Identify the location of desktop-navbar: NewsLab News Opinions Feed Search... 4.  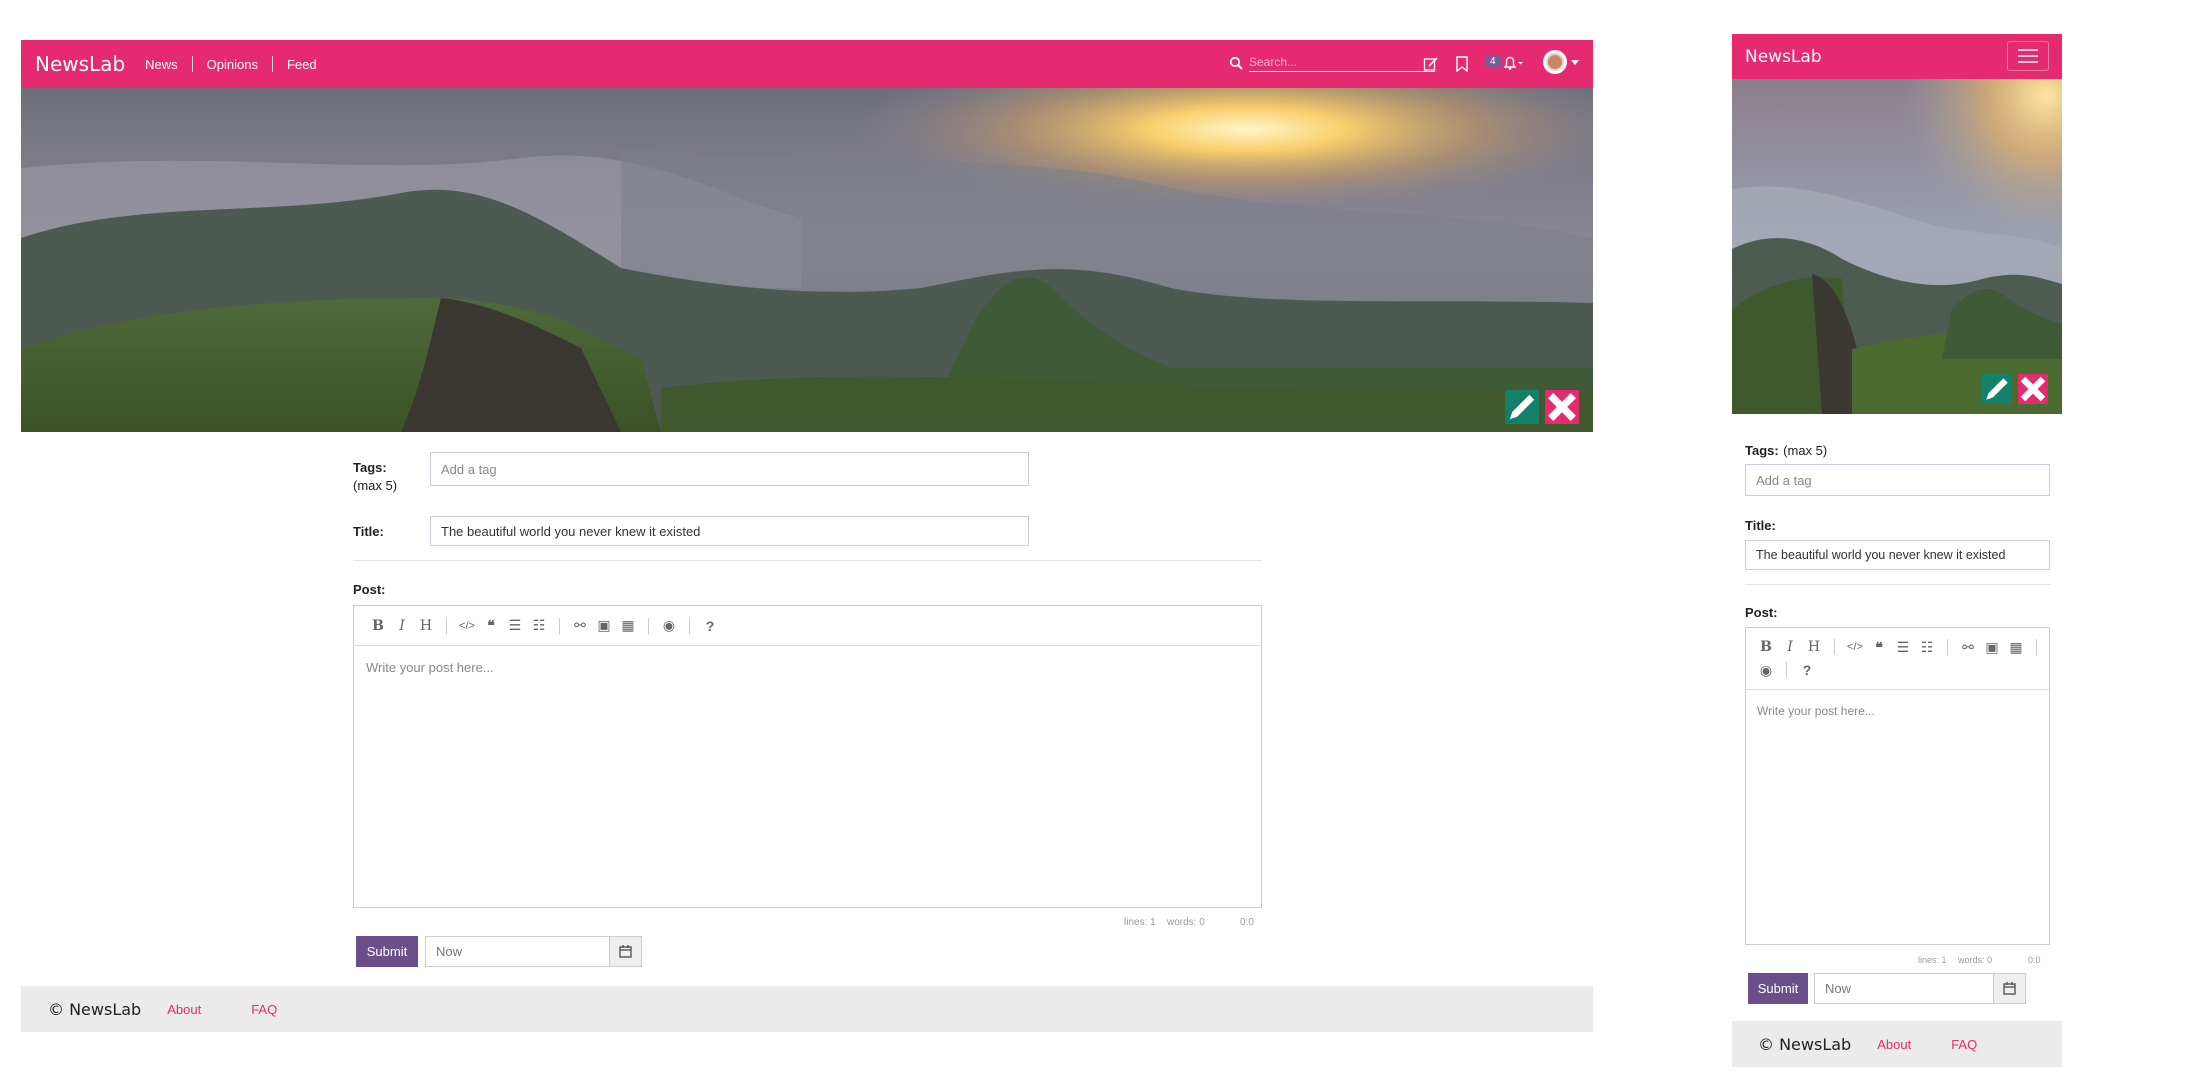
(807, 64).